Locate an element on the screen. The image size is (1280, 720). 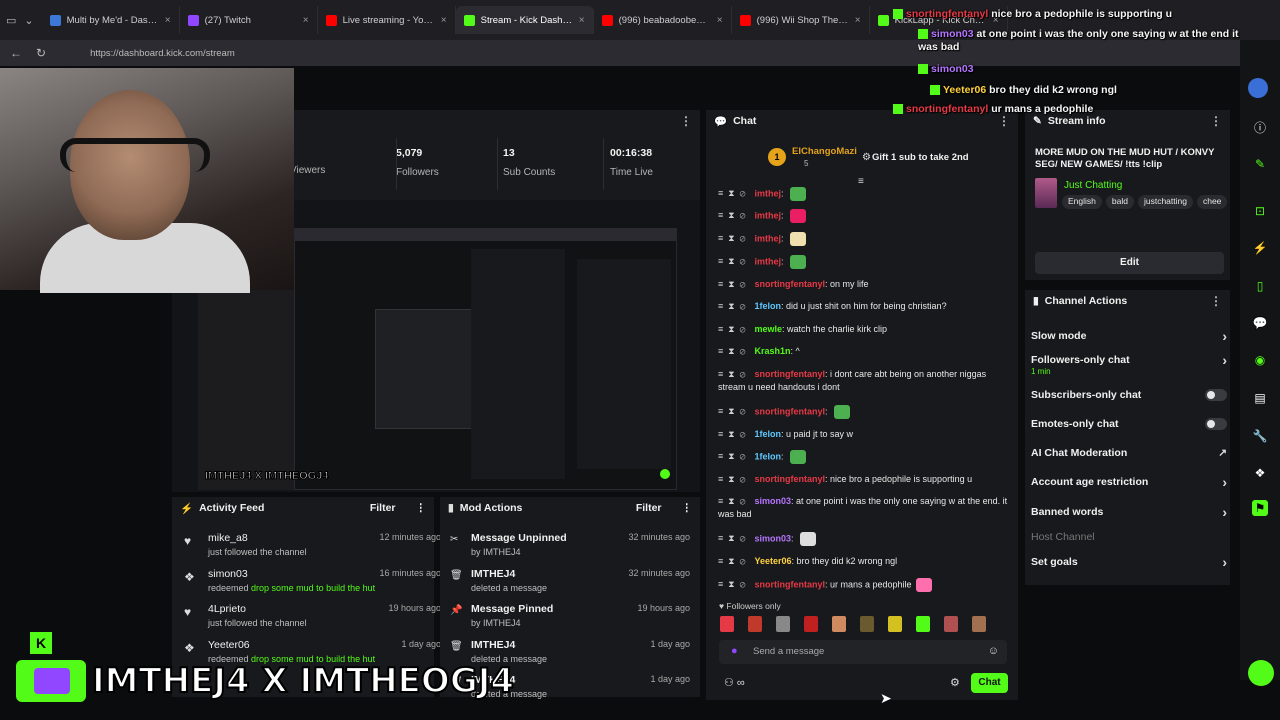
channel-action-item: Account age restriction › is located at coordinates (1129, 482).